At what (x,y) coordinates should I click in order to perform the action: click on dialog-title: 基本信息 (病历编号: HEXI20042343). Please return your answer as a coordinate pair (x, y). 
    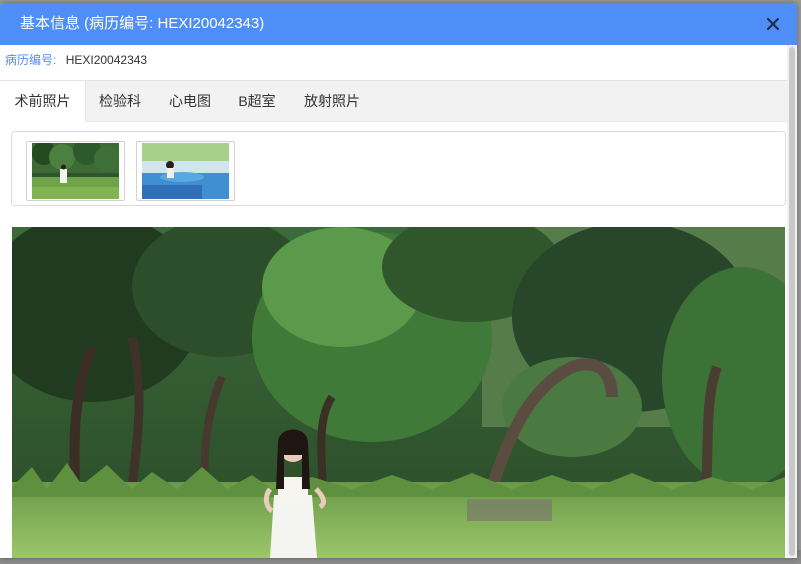
    Looking at the image, I should click on (142, 23).